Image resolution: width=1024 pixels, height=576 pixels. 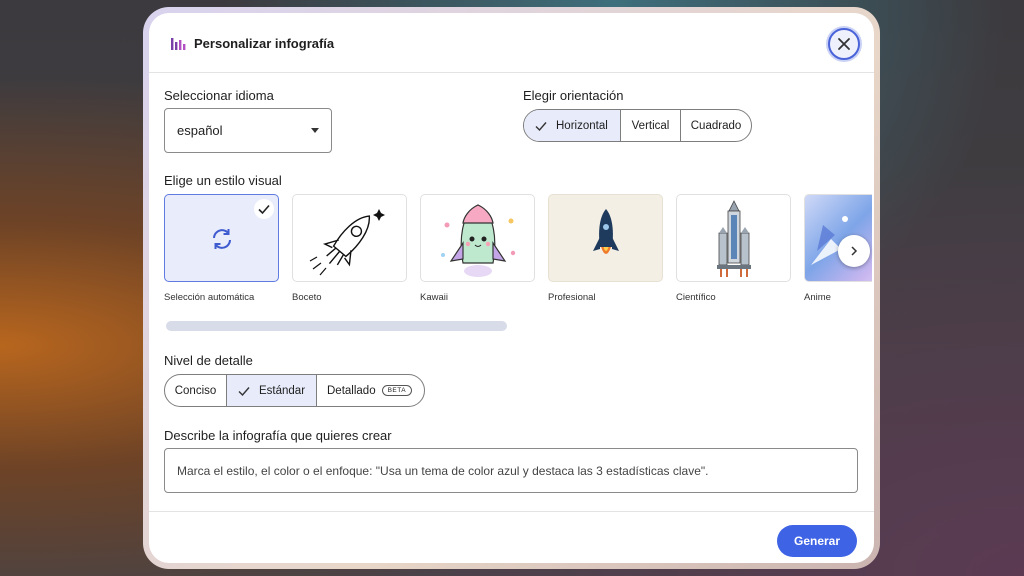 What do you see at coordinates (817, 297) in the screenshot?
I see `style-caption-anime: Anime` at bounding box center [817, 297].